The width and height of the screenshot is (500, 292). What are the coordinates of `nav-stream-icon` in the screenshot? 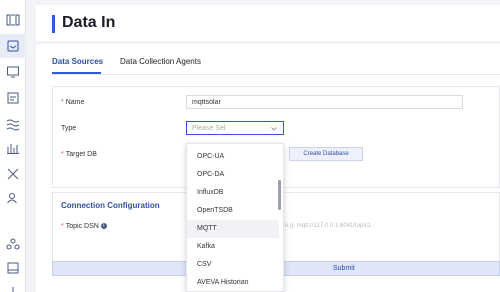 It's located at (13, 124).